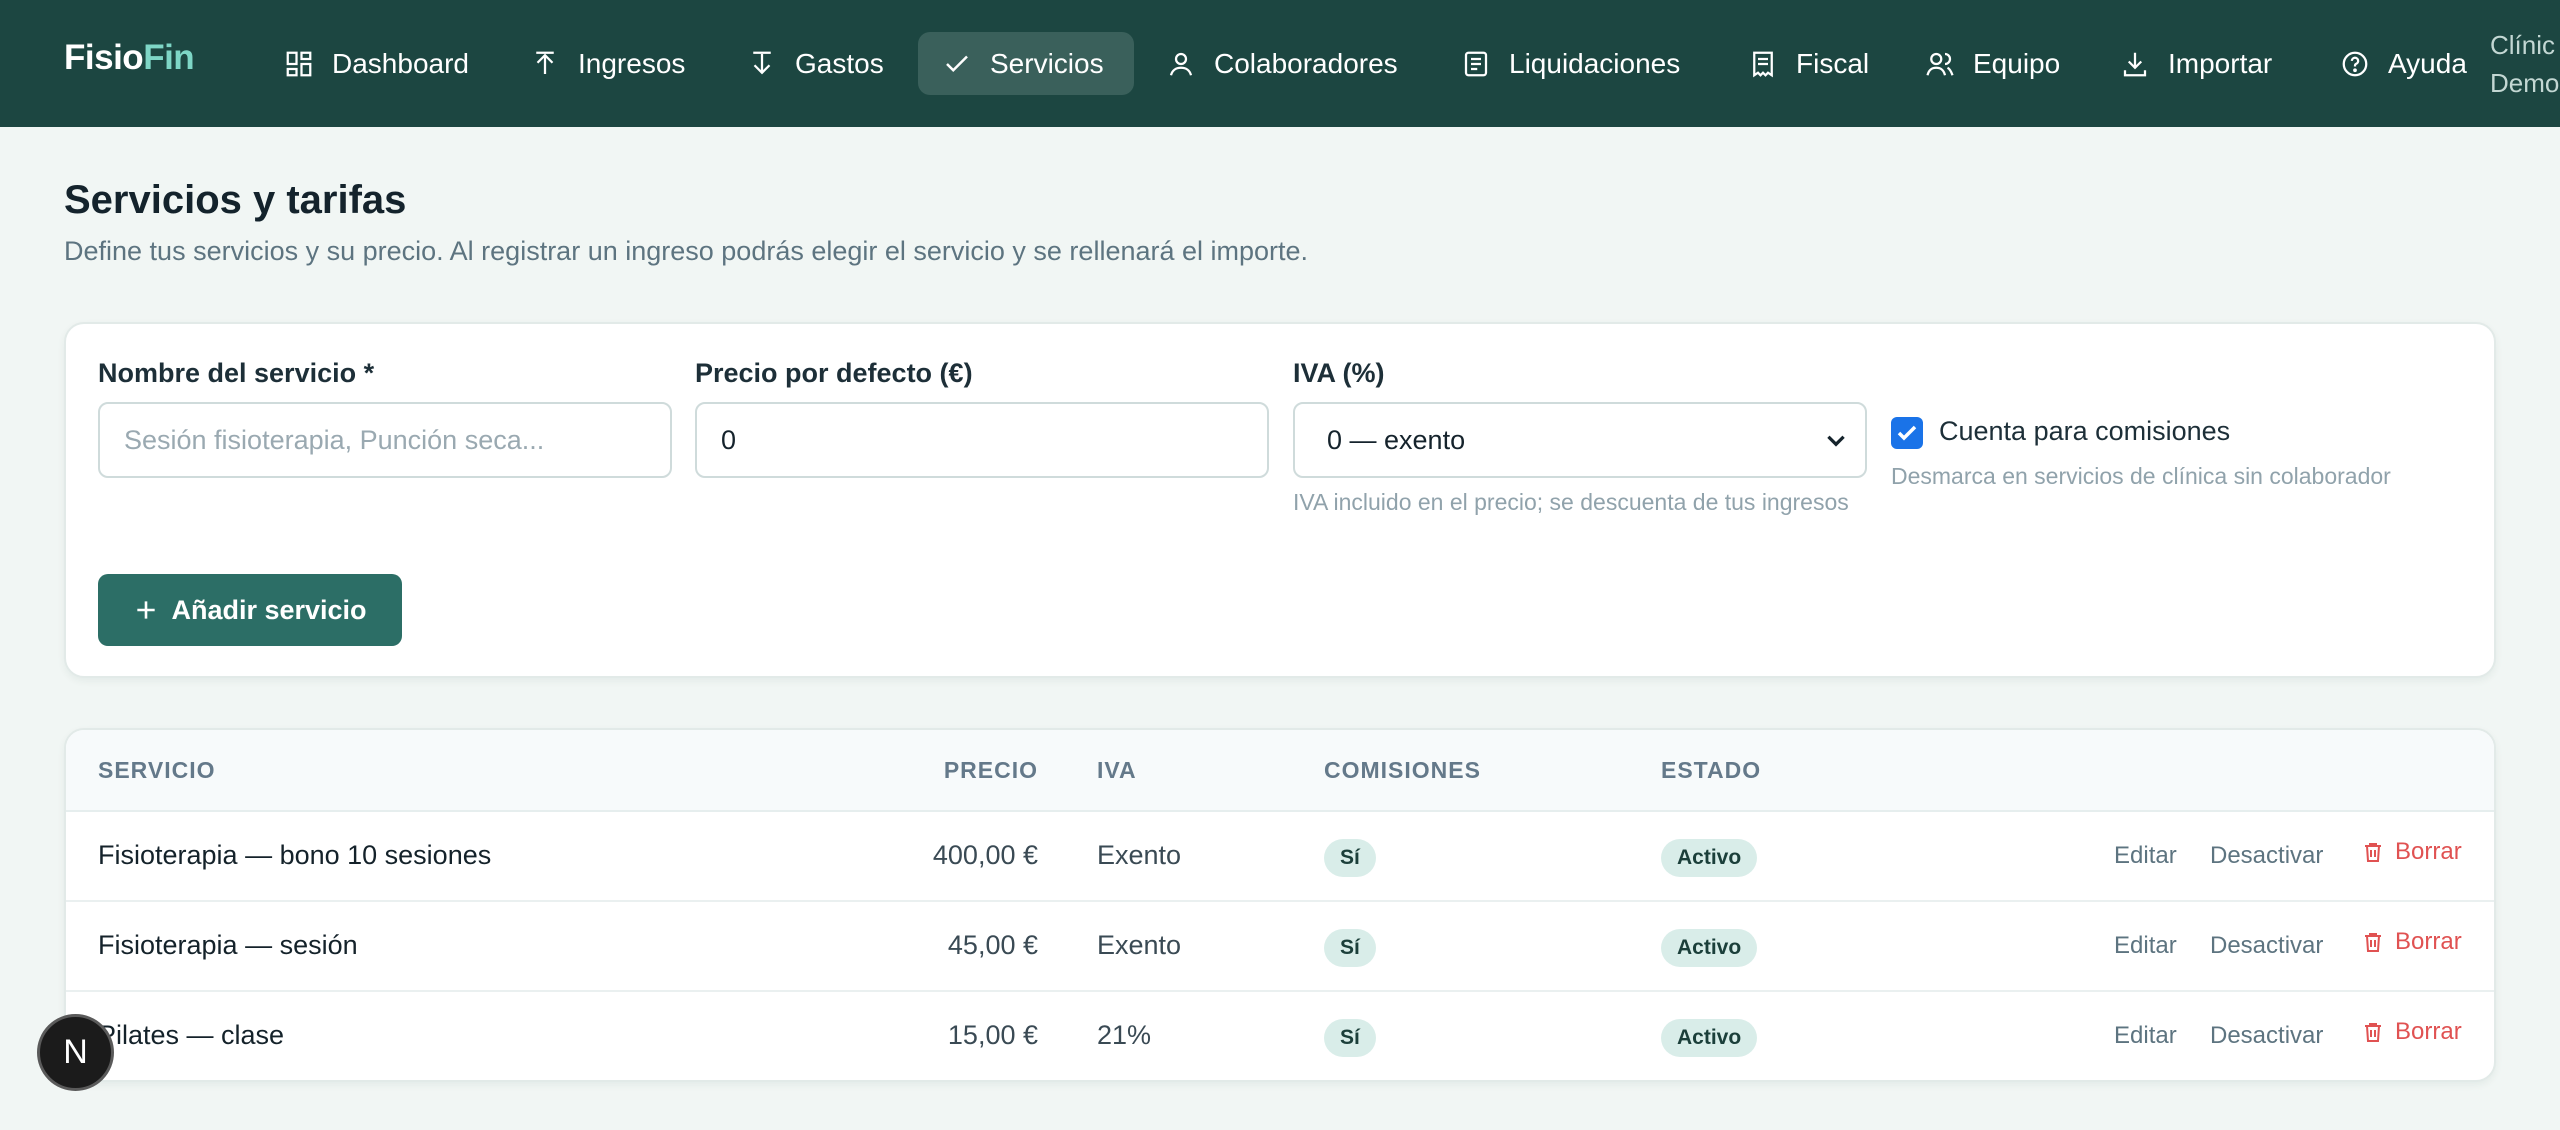 The width and height of the screenshot is (2560, 1130). What do you see at coordinates (250, 610) in the screenshot?
I see `add-service-button: Añadir servicio` at bounding box center [250, 610].